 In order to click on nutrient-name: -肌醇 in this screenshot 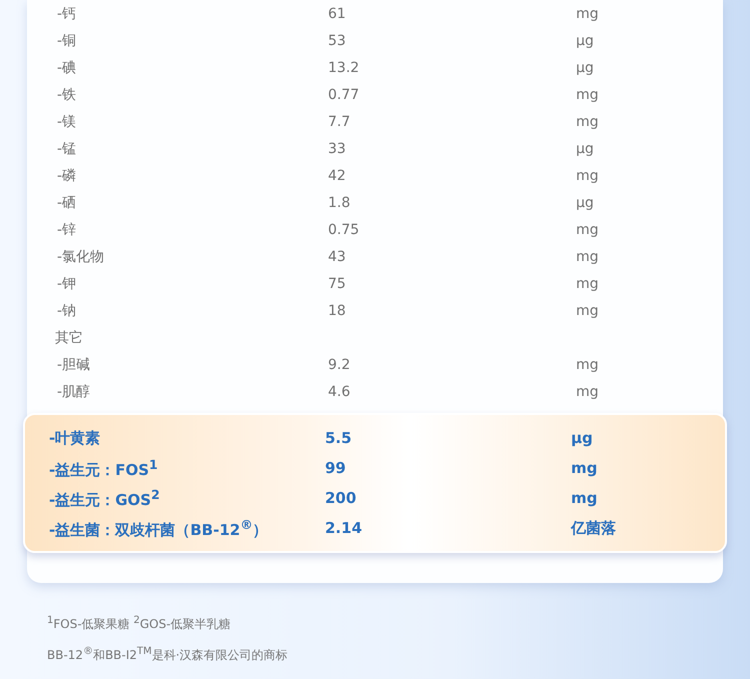, I will do `click(74, 391)`.